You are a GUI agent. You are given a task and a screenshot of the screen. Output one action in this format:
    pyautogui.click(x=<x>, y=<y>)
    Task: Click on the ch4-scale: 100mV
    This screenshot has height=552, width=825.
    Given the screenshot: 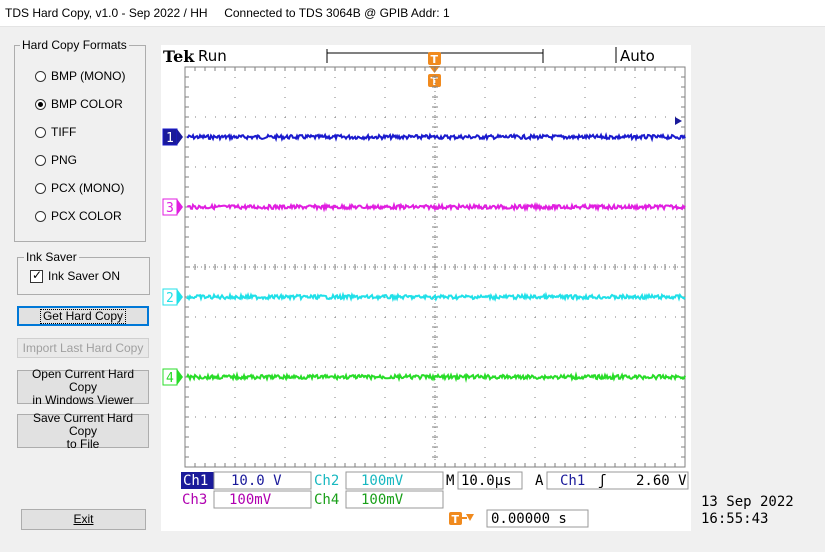 What is the action you would take?
    pyautogui.click(x=382, y=500)
    